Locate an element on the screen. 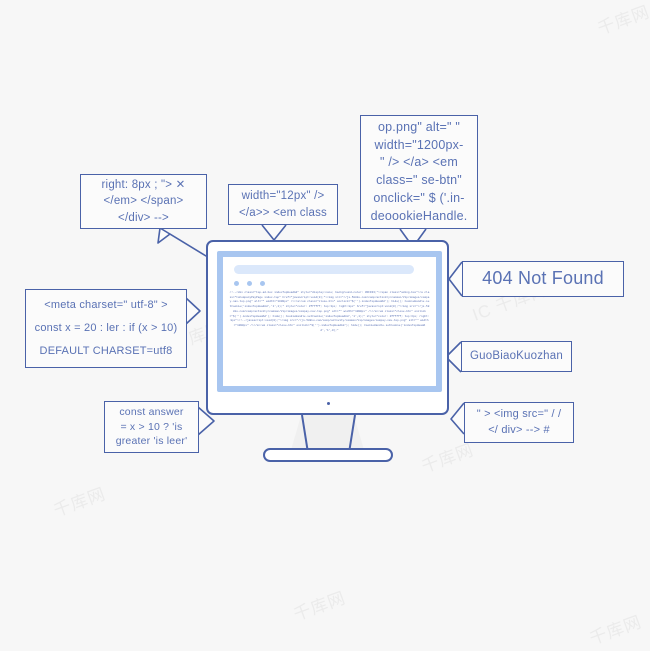 The height and width of the screenshot is (651, 650). callout-line: deoookieHandle. is located at coordinates (419, 215).